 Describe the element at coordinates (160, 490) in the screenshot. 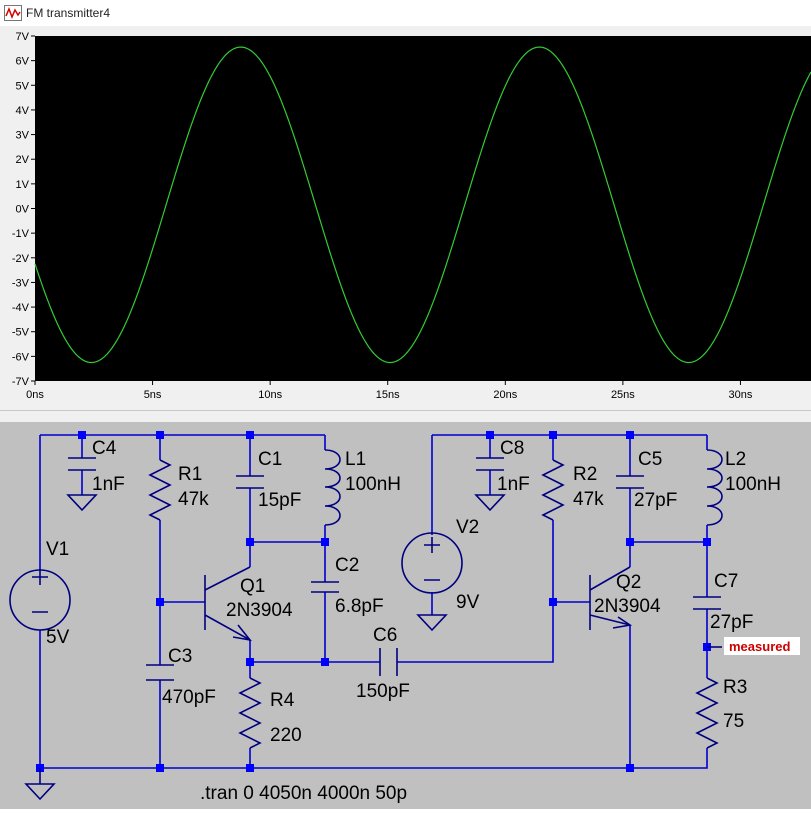

I see `resistor-r1-symbol` at that location.